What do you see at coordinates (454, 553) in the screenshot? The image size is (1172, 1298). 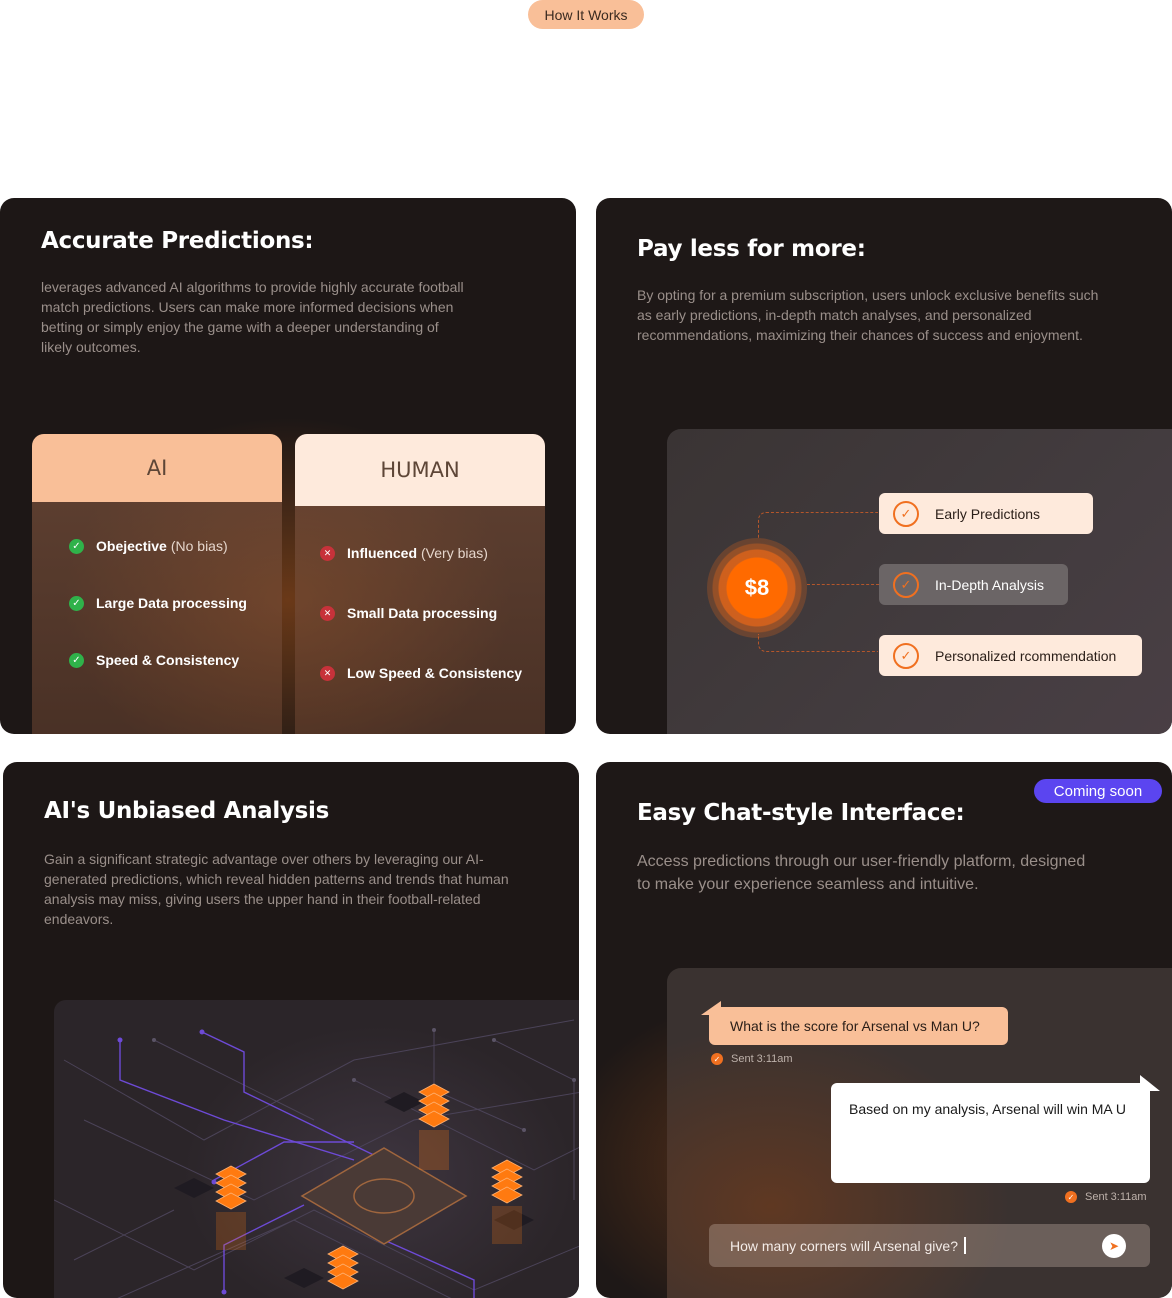 I see `item-note: (Very bias)` at bounding box center [454, 553].